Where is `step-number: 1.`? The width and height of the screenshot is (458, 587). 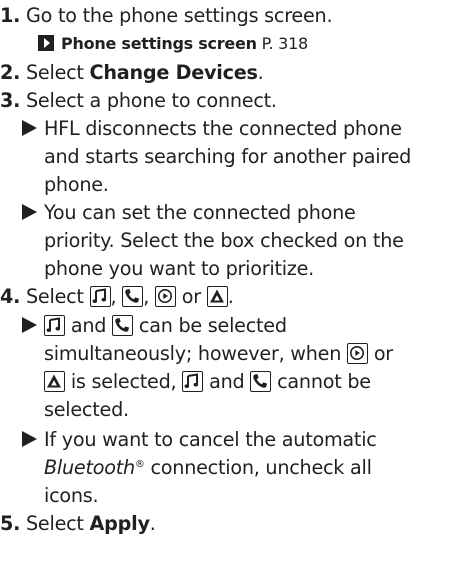 step-number: 1. is located at coordinates (10, 15).